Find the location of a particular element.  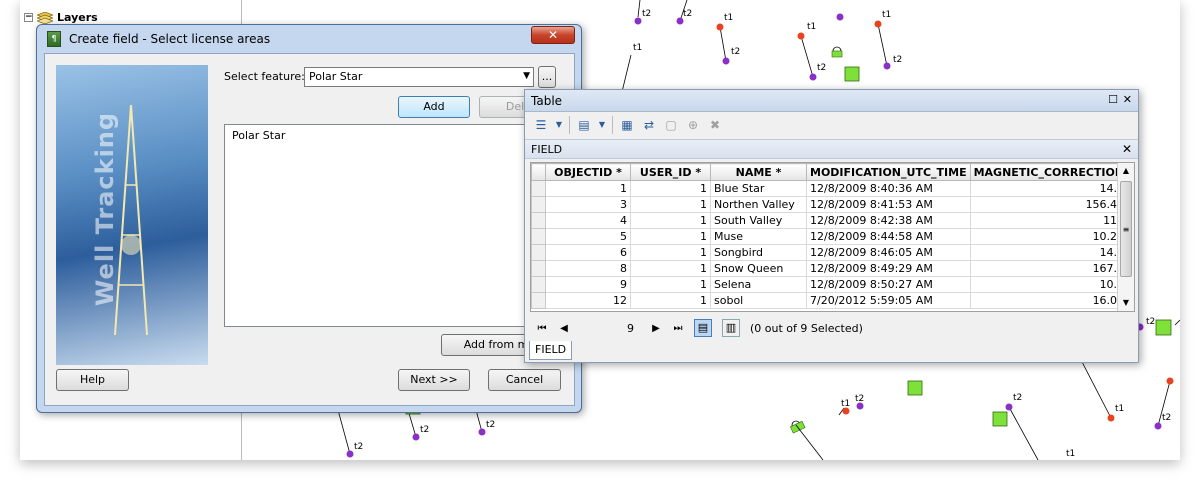

table-cell: 9 is located at coordinates (588, 284).